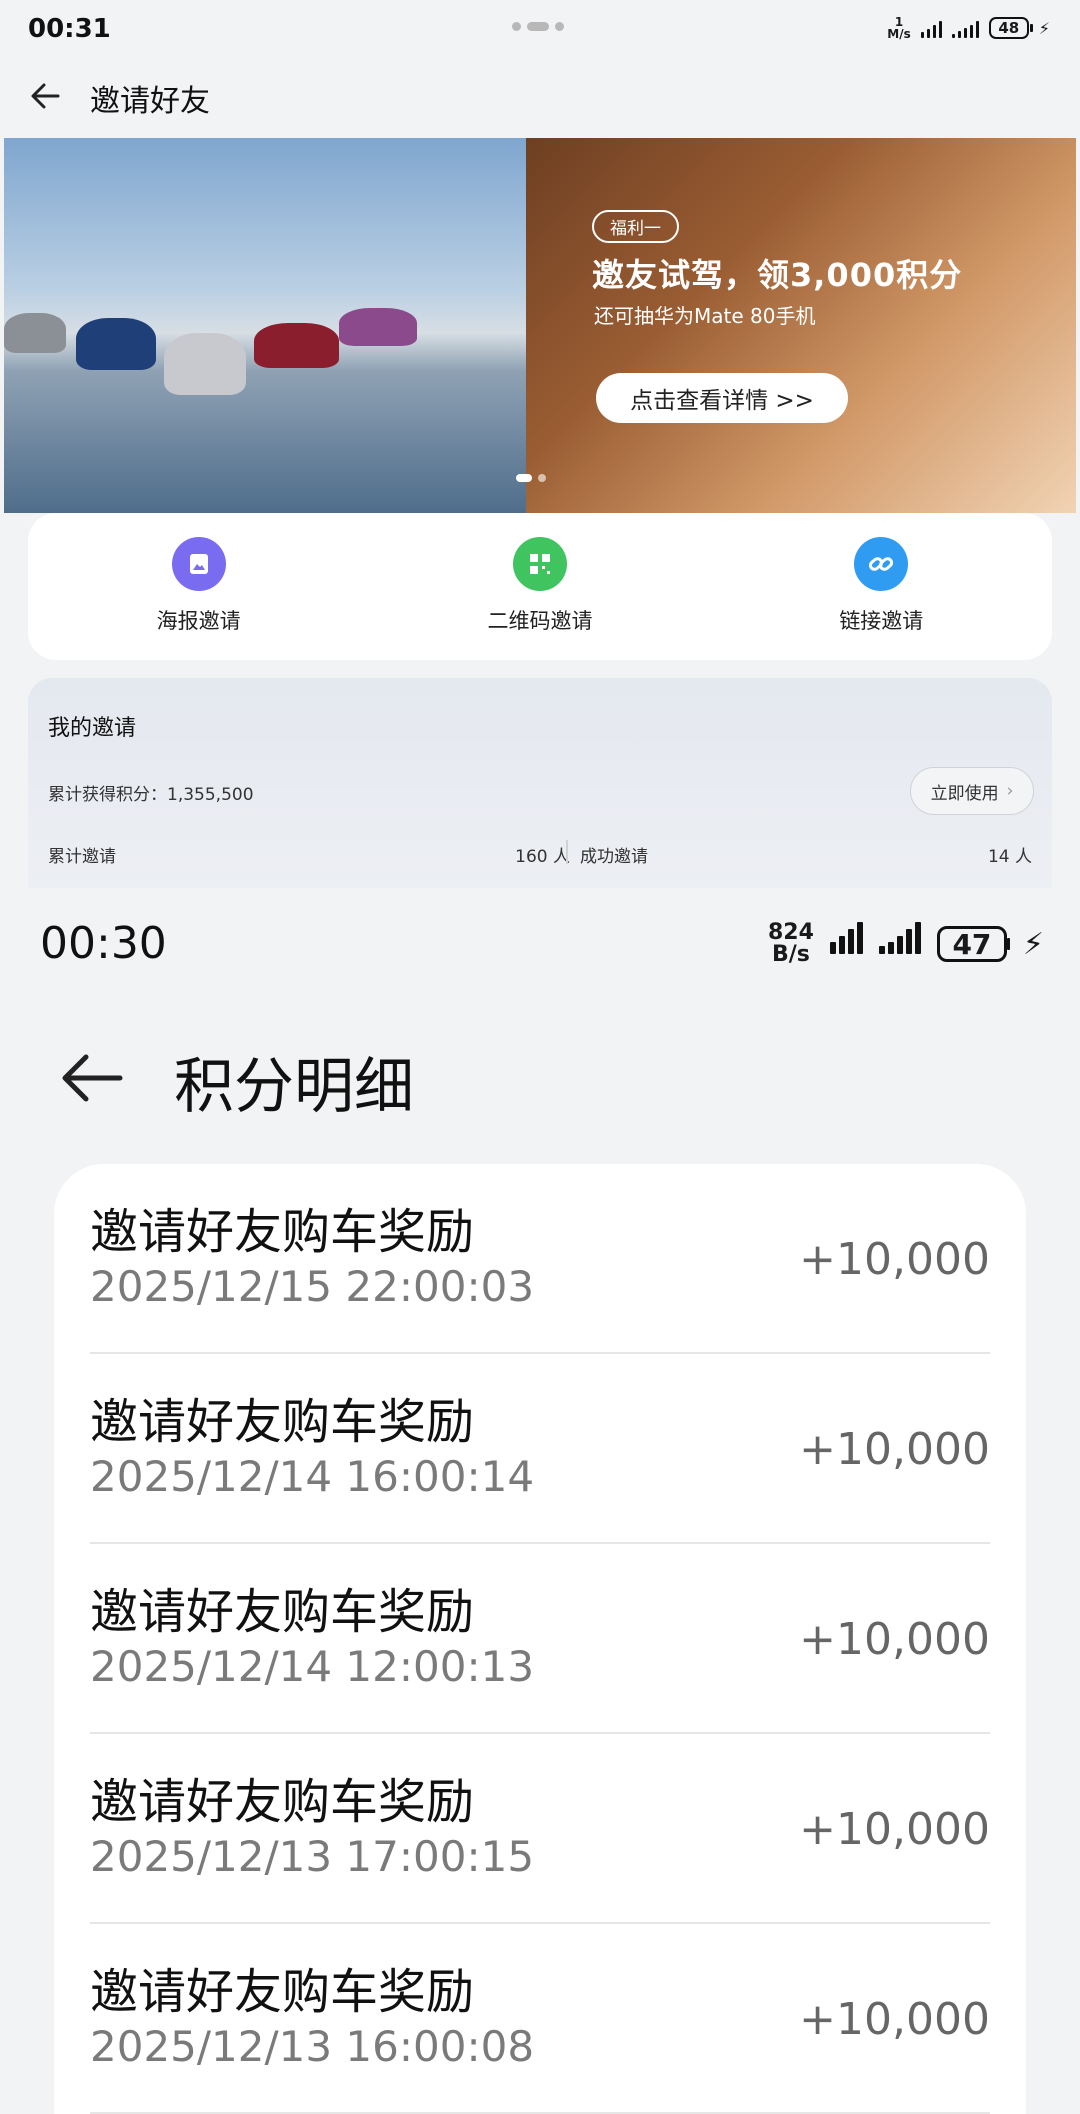 The height and width of the screenshot is (2114, 1080). What do you see at coordinates (899, 28) in the screenshot?
I see `network-speed: 1 M/s` at bounding box center [899, 28].